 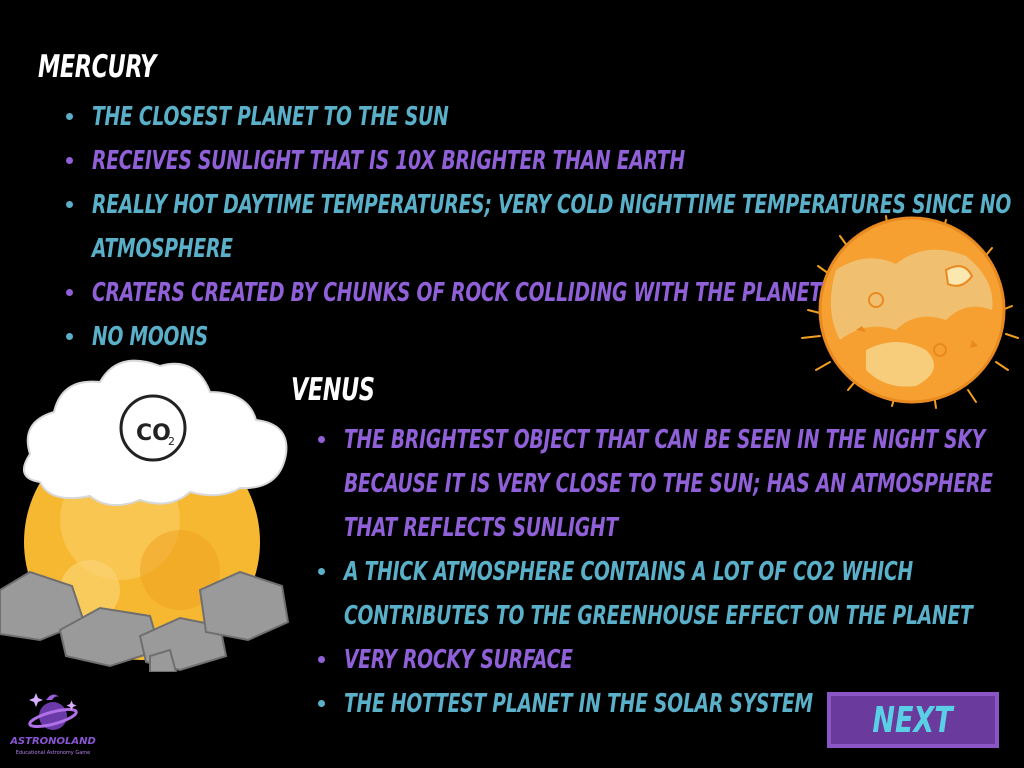 I want to click on co2-subscript: 2, so click(x=171, y=441).